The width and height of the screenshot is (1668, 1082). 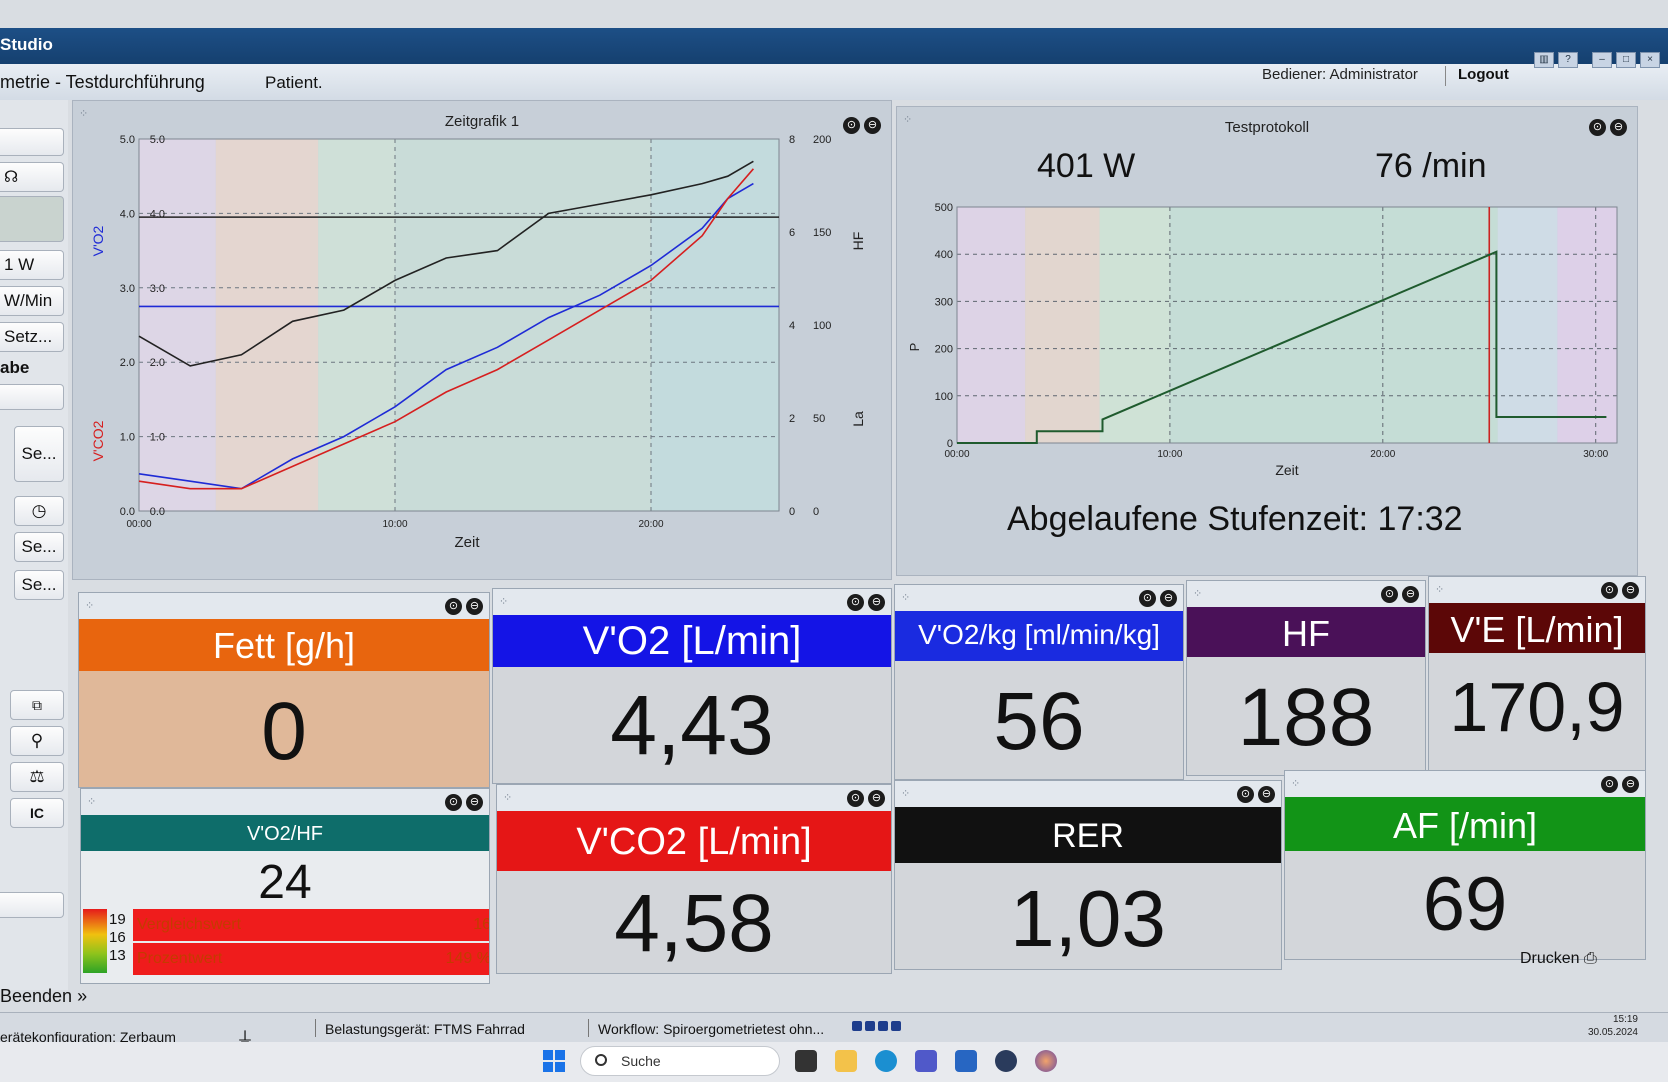 I want to click on toolbar-button-headset: ☊, so click(x=32, y=177).